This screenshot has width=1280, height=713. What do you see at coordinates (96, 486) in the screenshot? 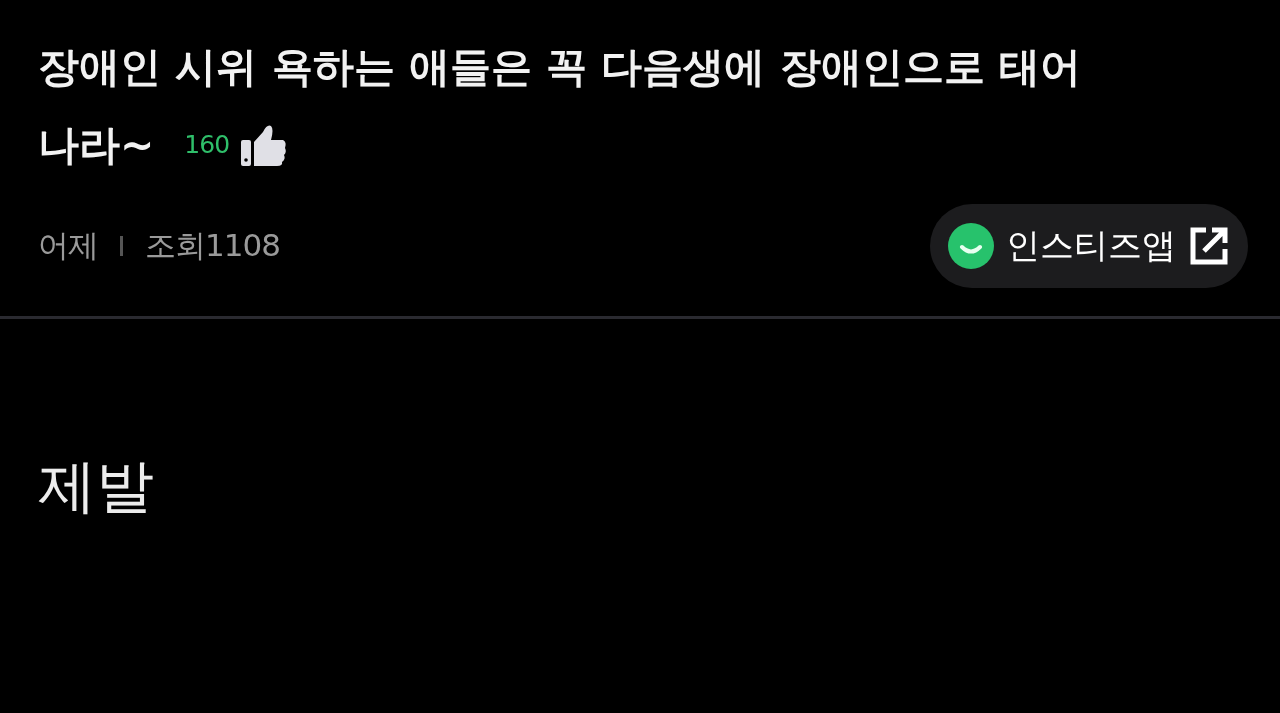
I see `post-body: 제발` at bounding box center [96, 486].